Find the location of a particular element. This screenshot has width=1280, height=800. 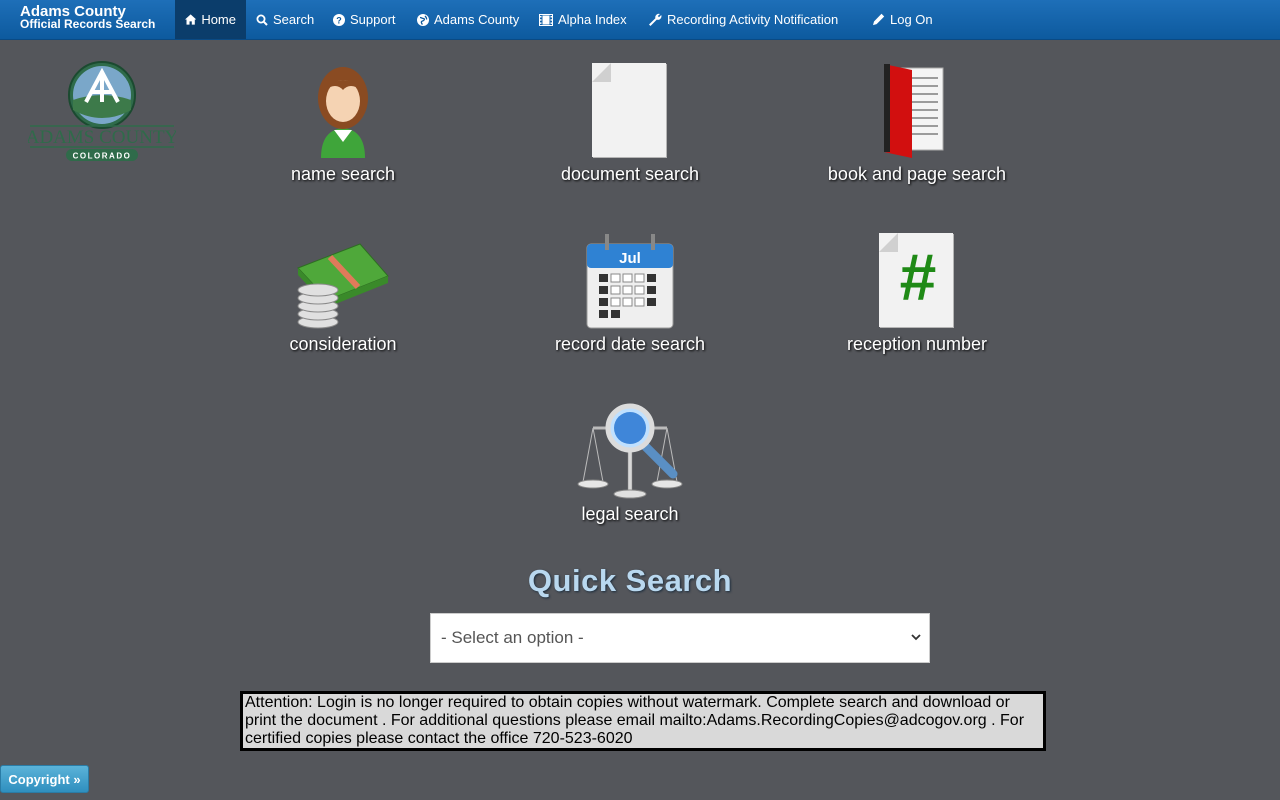

tile-record-date-search-label: record date search is located at coordinates (630, 344).